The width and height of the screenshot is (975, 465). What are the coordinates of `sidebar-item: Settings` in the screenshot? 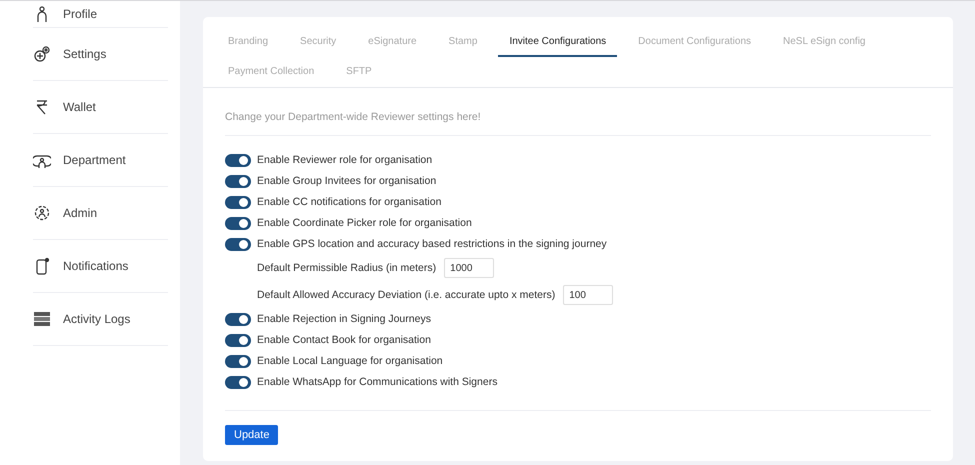 It's located at (84, 54).